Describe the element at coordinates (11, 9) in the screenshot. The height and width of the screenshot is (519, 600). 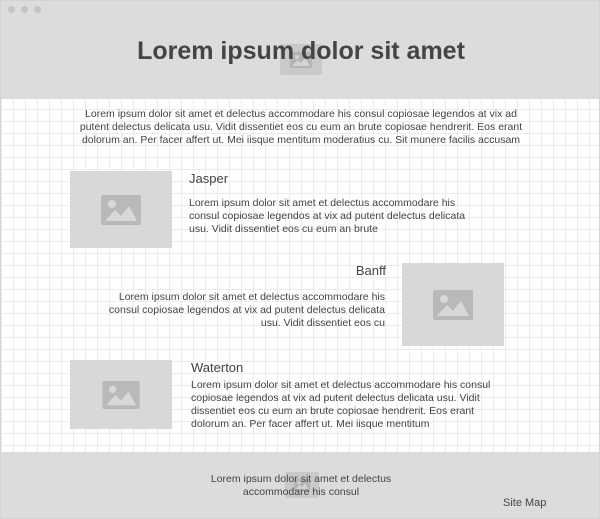
I see `window-close-dot` at that location.